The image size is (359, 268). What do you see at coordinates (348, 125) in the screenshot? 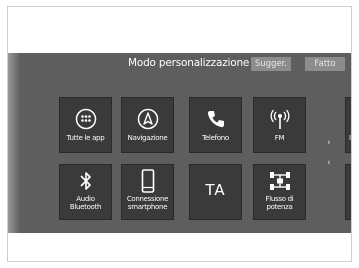
I see `tile-partial-top: Im` at bounding box center [348, 125].